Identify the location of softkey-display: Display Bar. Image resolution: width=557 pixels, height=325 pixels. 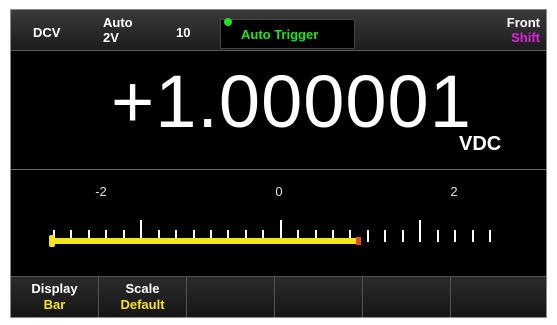
(55, 297).